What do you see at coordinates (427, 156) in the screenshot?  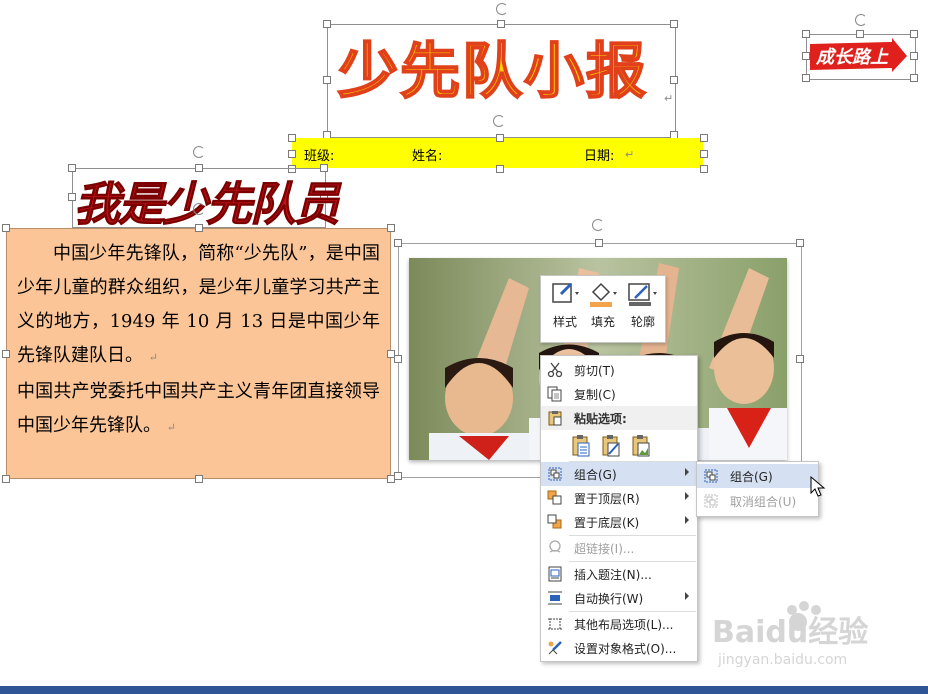 I see `name-label: 姓名:` at bounding box center [427, 156].